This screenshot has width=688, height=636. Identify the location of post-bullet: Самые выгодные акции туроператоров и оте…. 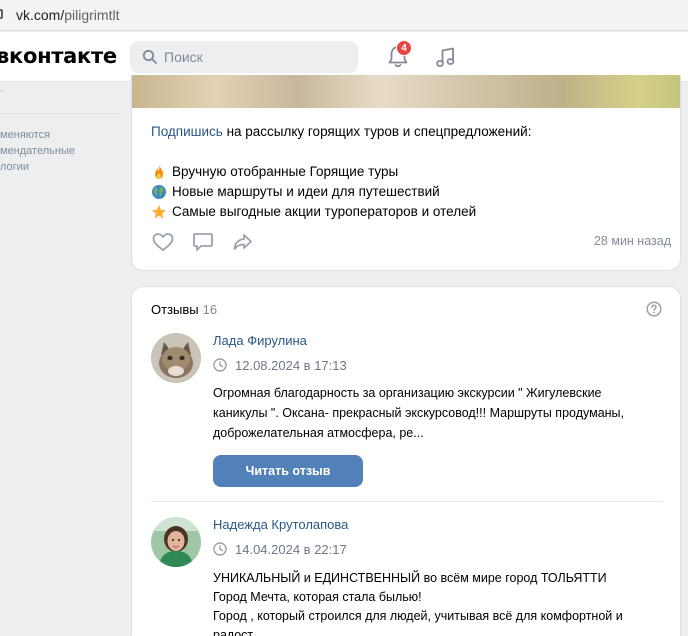
(341, 212).